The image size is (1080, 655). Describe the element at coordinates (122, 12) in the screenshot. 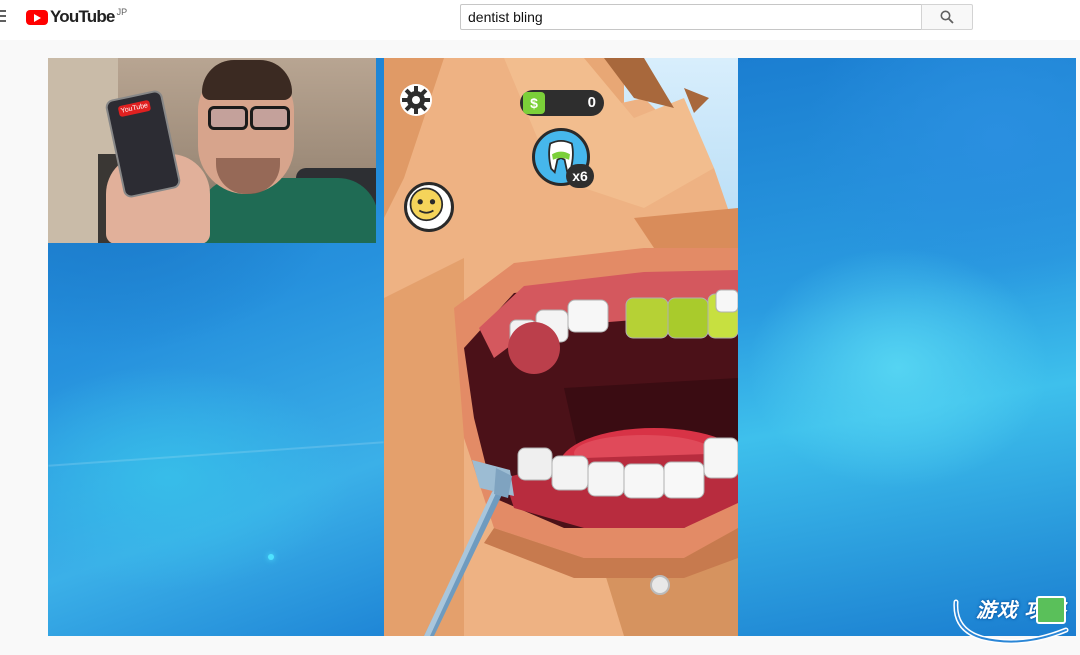

I see `logo-region: JP` at that location.